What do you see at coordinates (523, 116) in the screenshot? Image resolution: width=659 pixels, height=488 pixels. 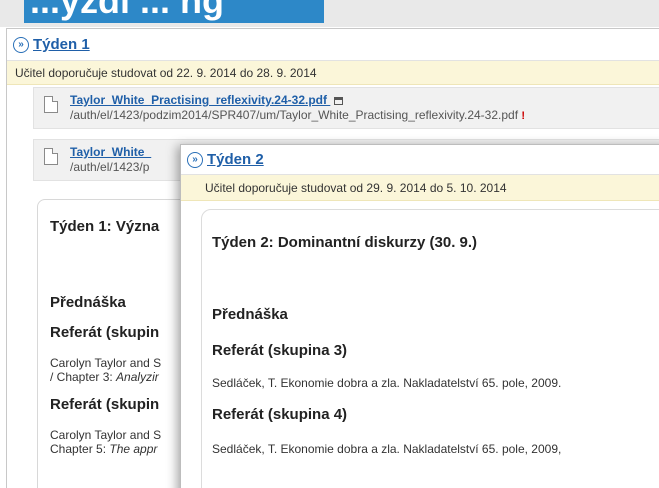 I see `red-marker-icon: !` at bounding box center [523, 116].